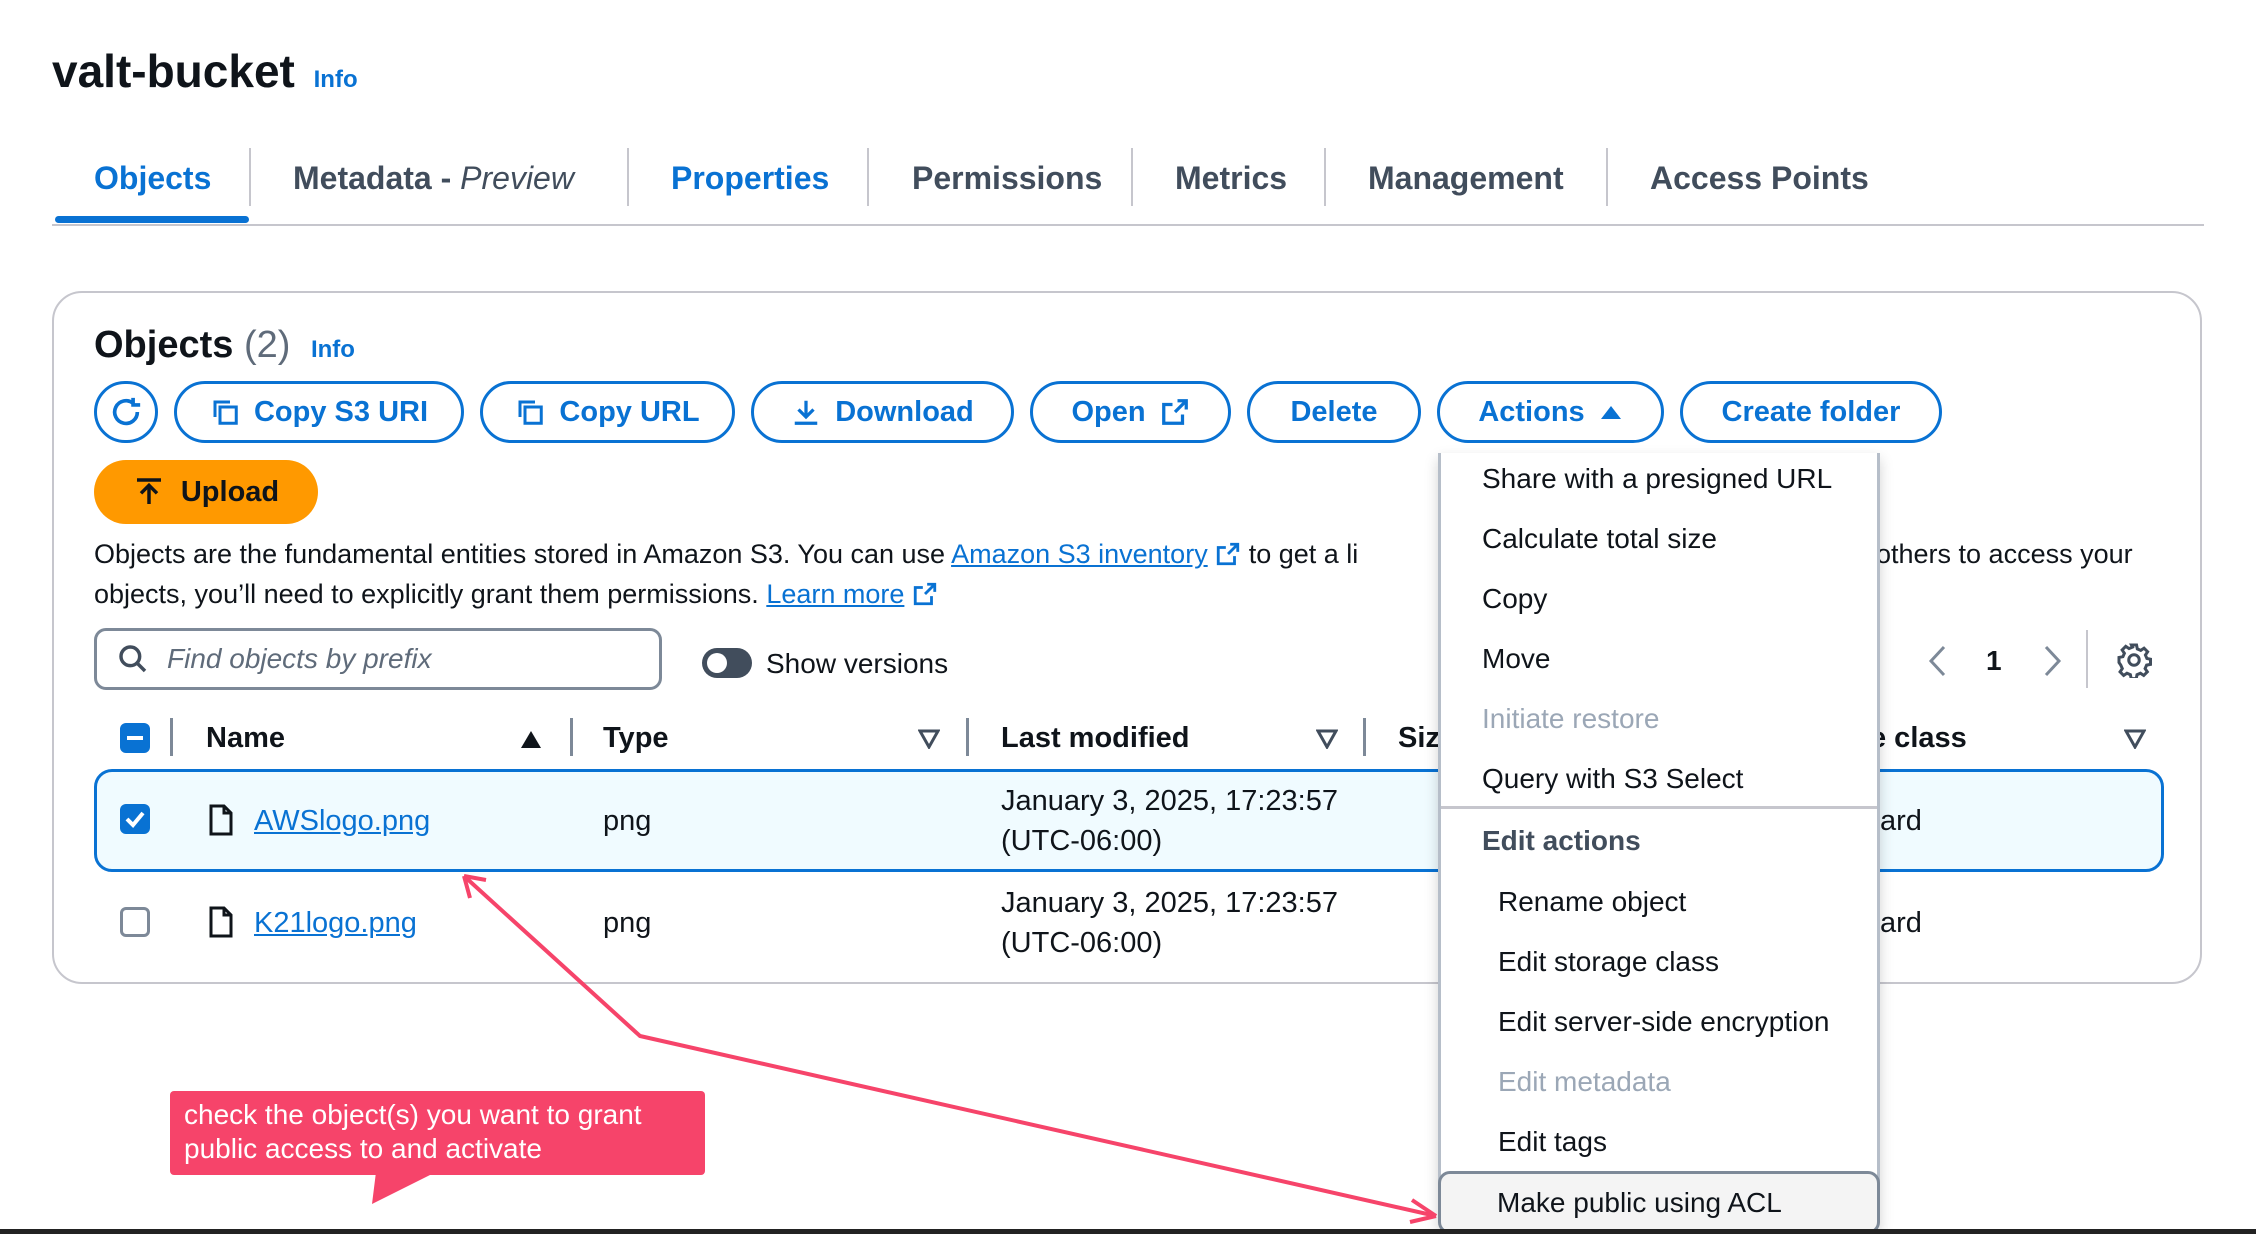  I want to click on create-folder-button: Create folder, so click(1811, 412).